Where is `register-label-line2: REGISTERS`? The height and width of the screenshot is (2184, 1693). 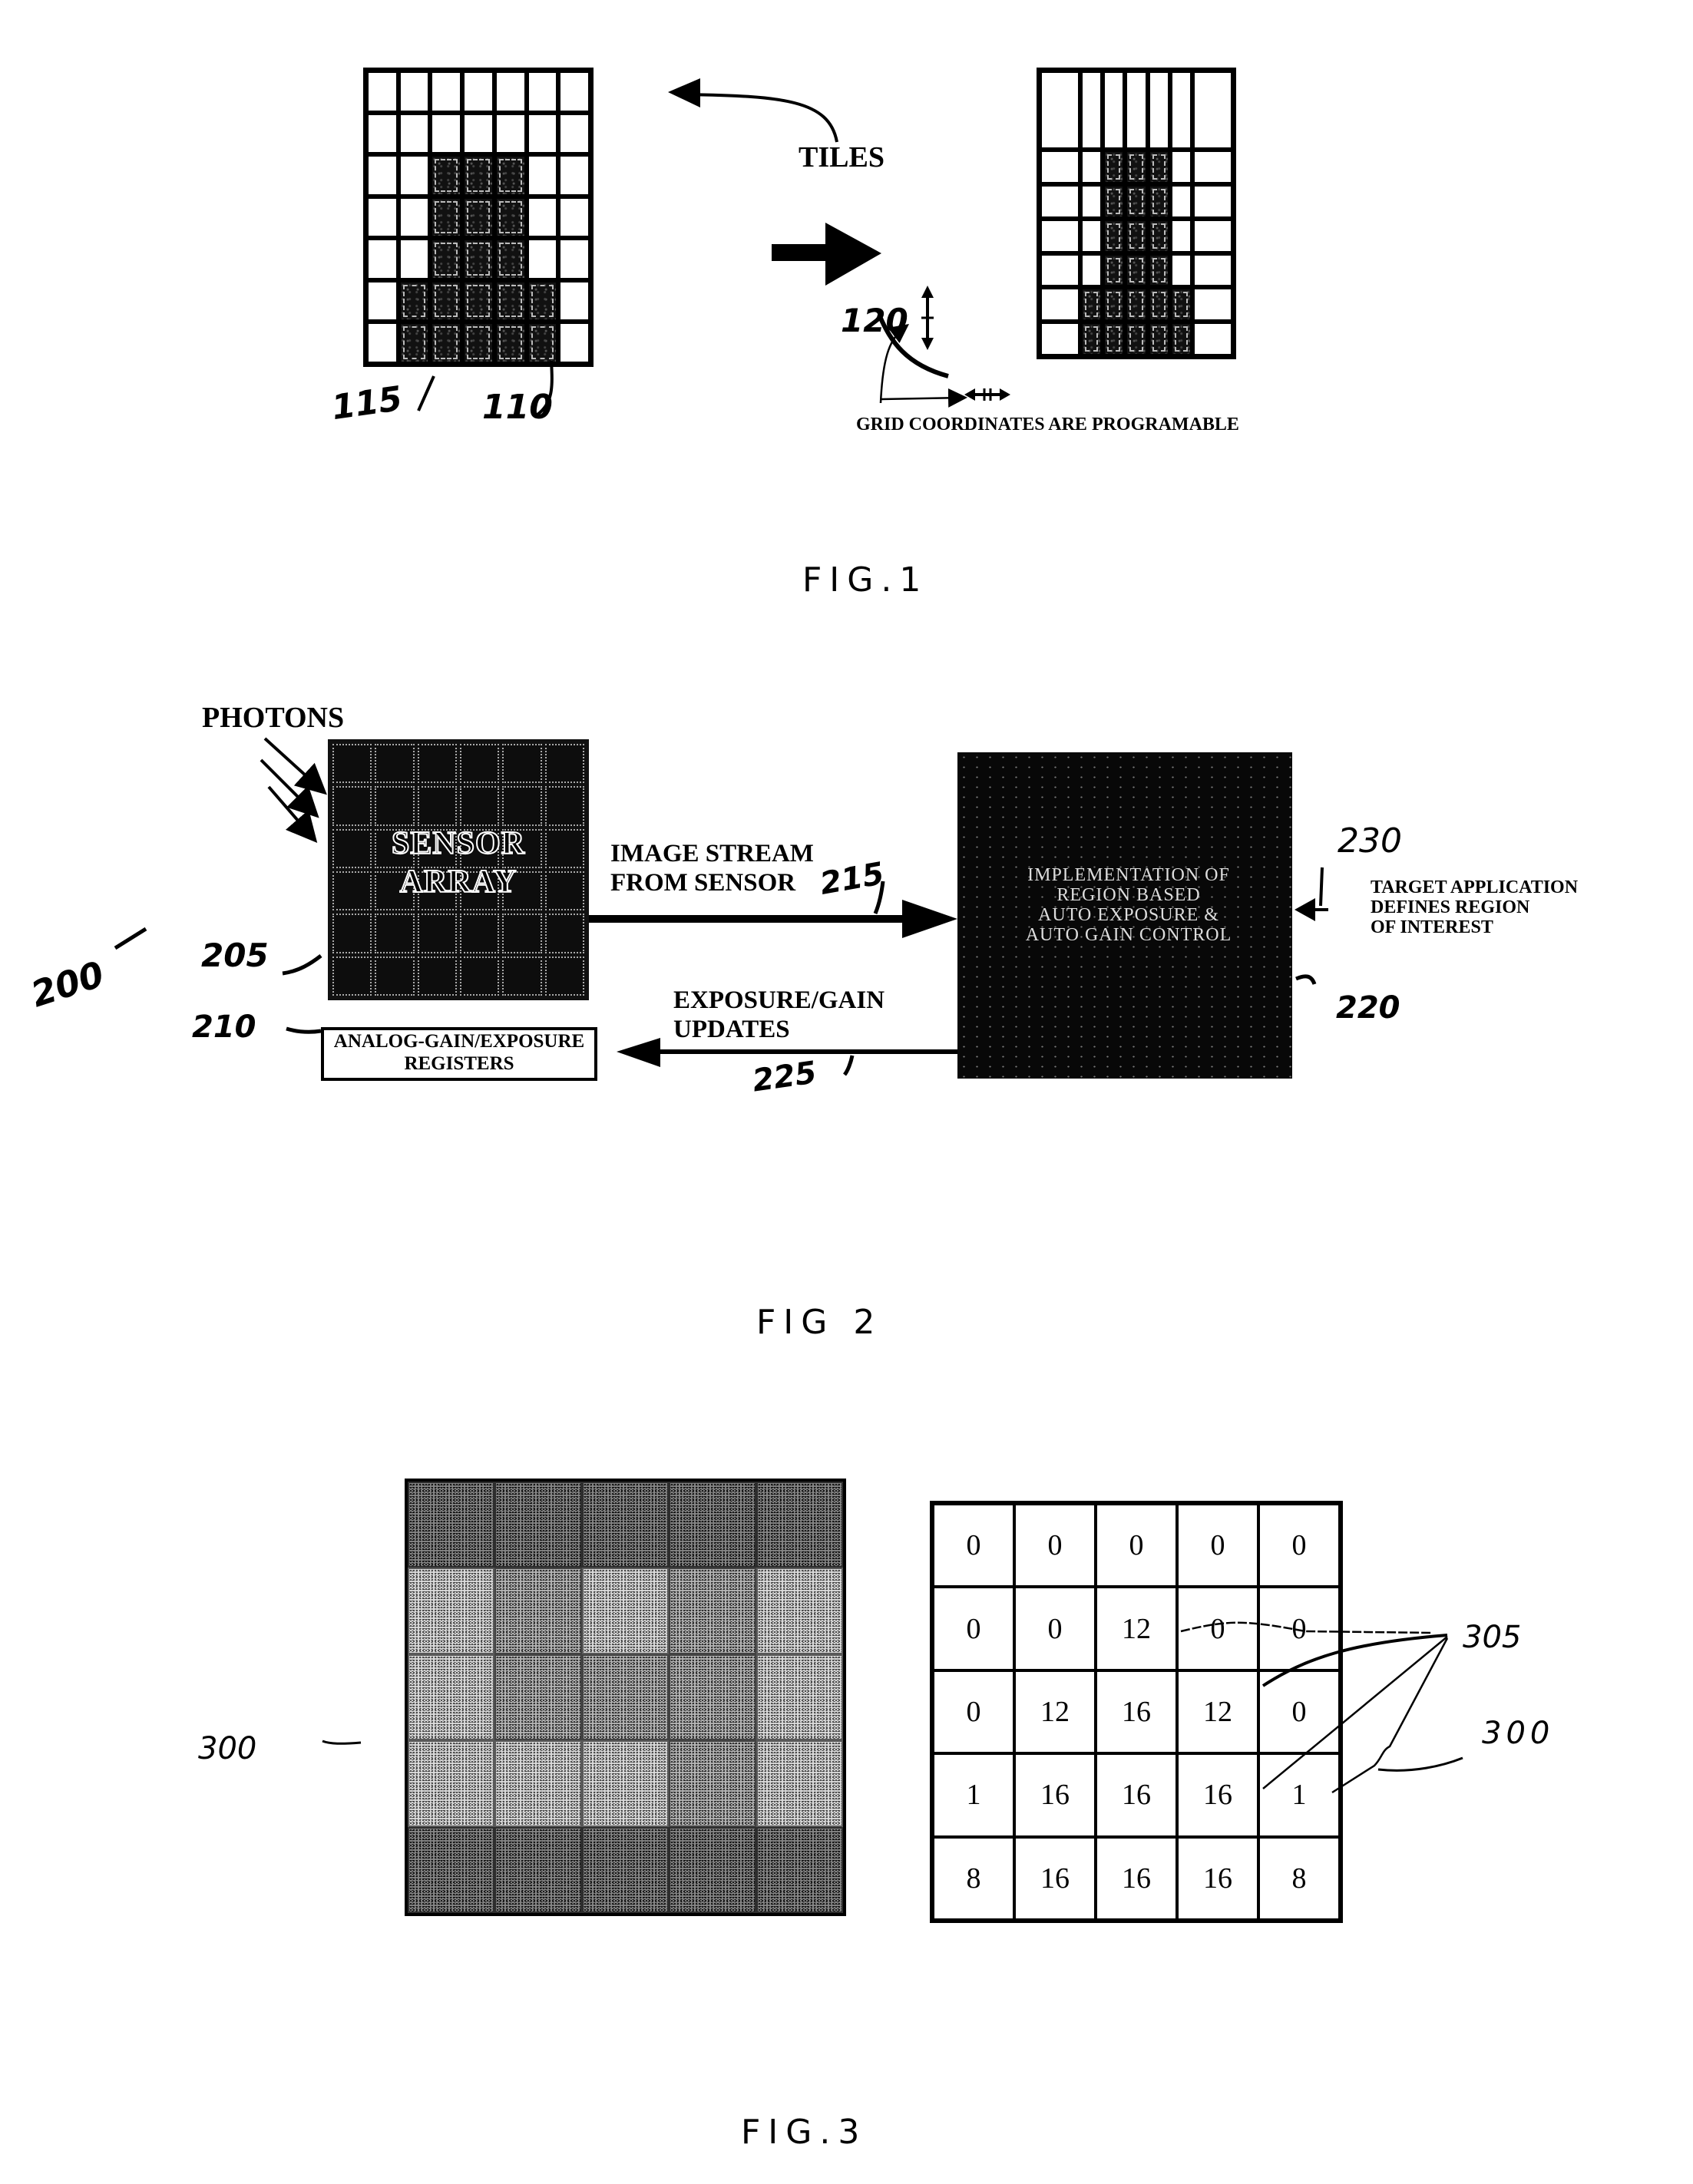
register-label-line2: REGISTERS is located at coordinates (459, 1063).